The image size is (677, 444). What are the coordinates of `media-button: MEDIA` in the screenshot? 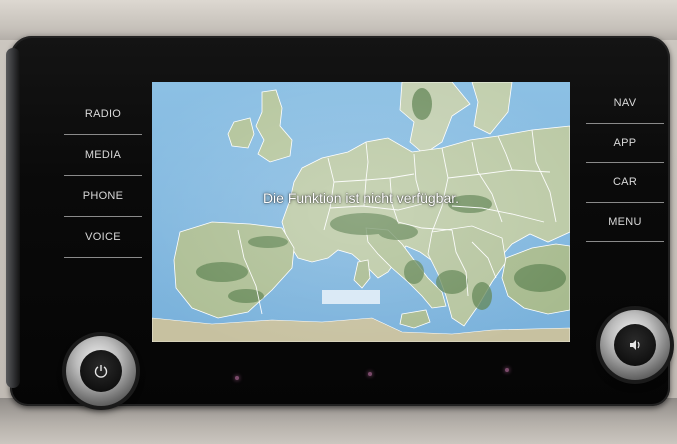 It's located at (103, 155).